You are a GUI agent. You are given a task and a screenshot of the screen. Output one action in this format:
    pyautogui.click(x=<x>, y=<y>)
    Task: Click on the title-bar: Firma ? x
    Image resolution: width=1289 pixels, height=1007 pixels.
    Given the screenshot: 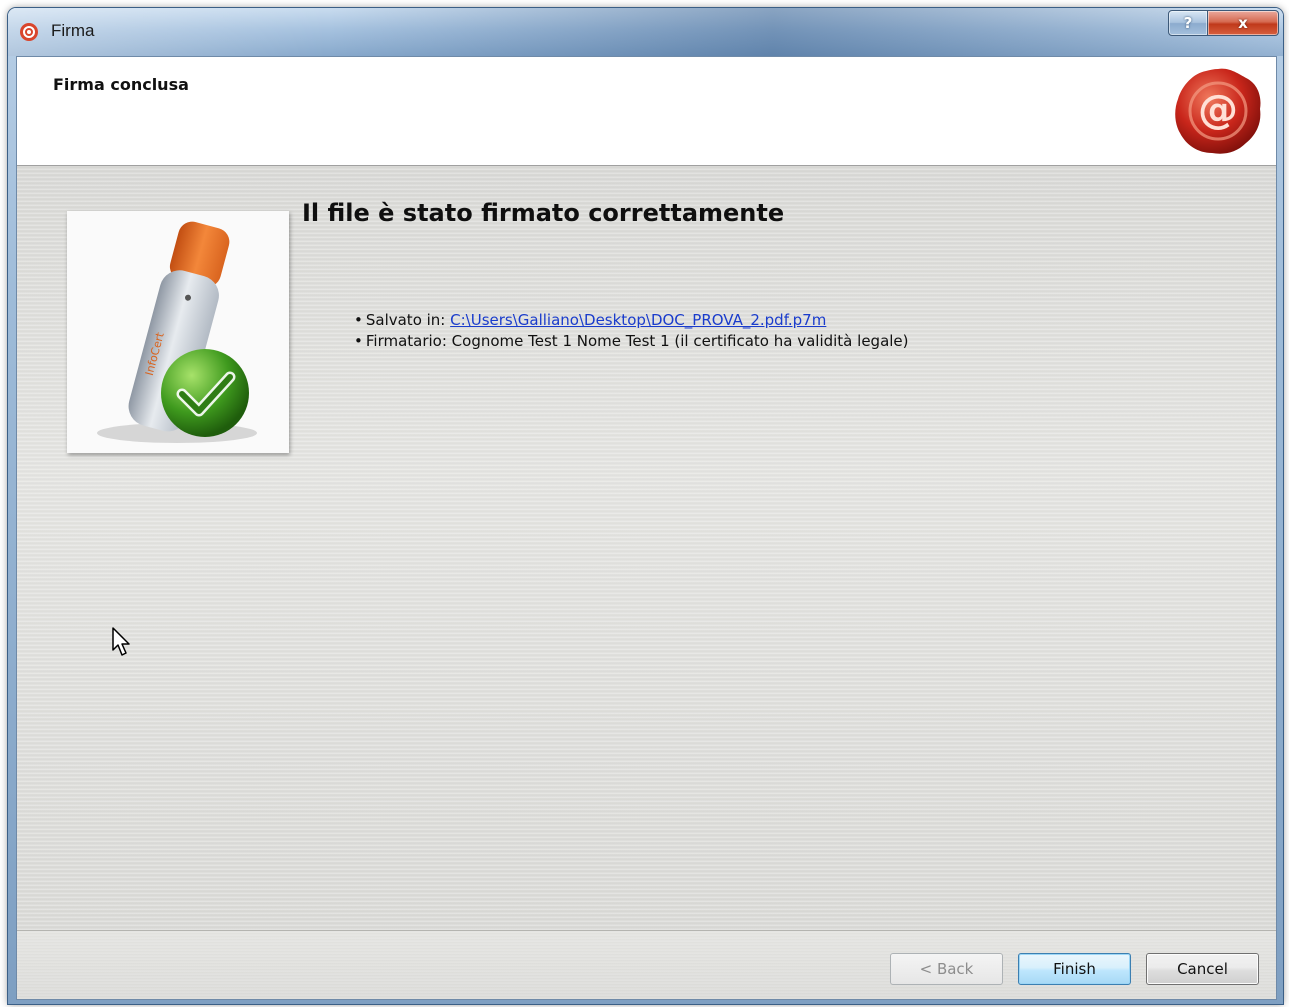 What is the action you would take?
    pyautogui.click(x=645, y=32)
    